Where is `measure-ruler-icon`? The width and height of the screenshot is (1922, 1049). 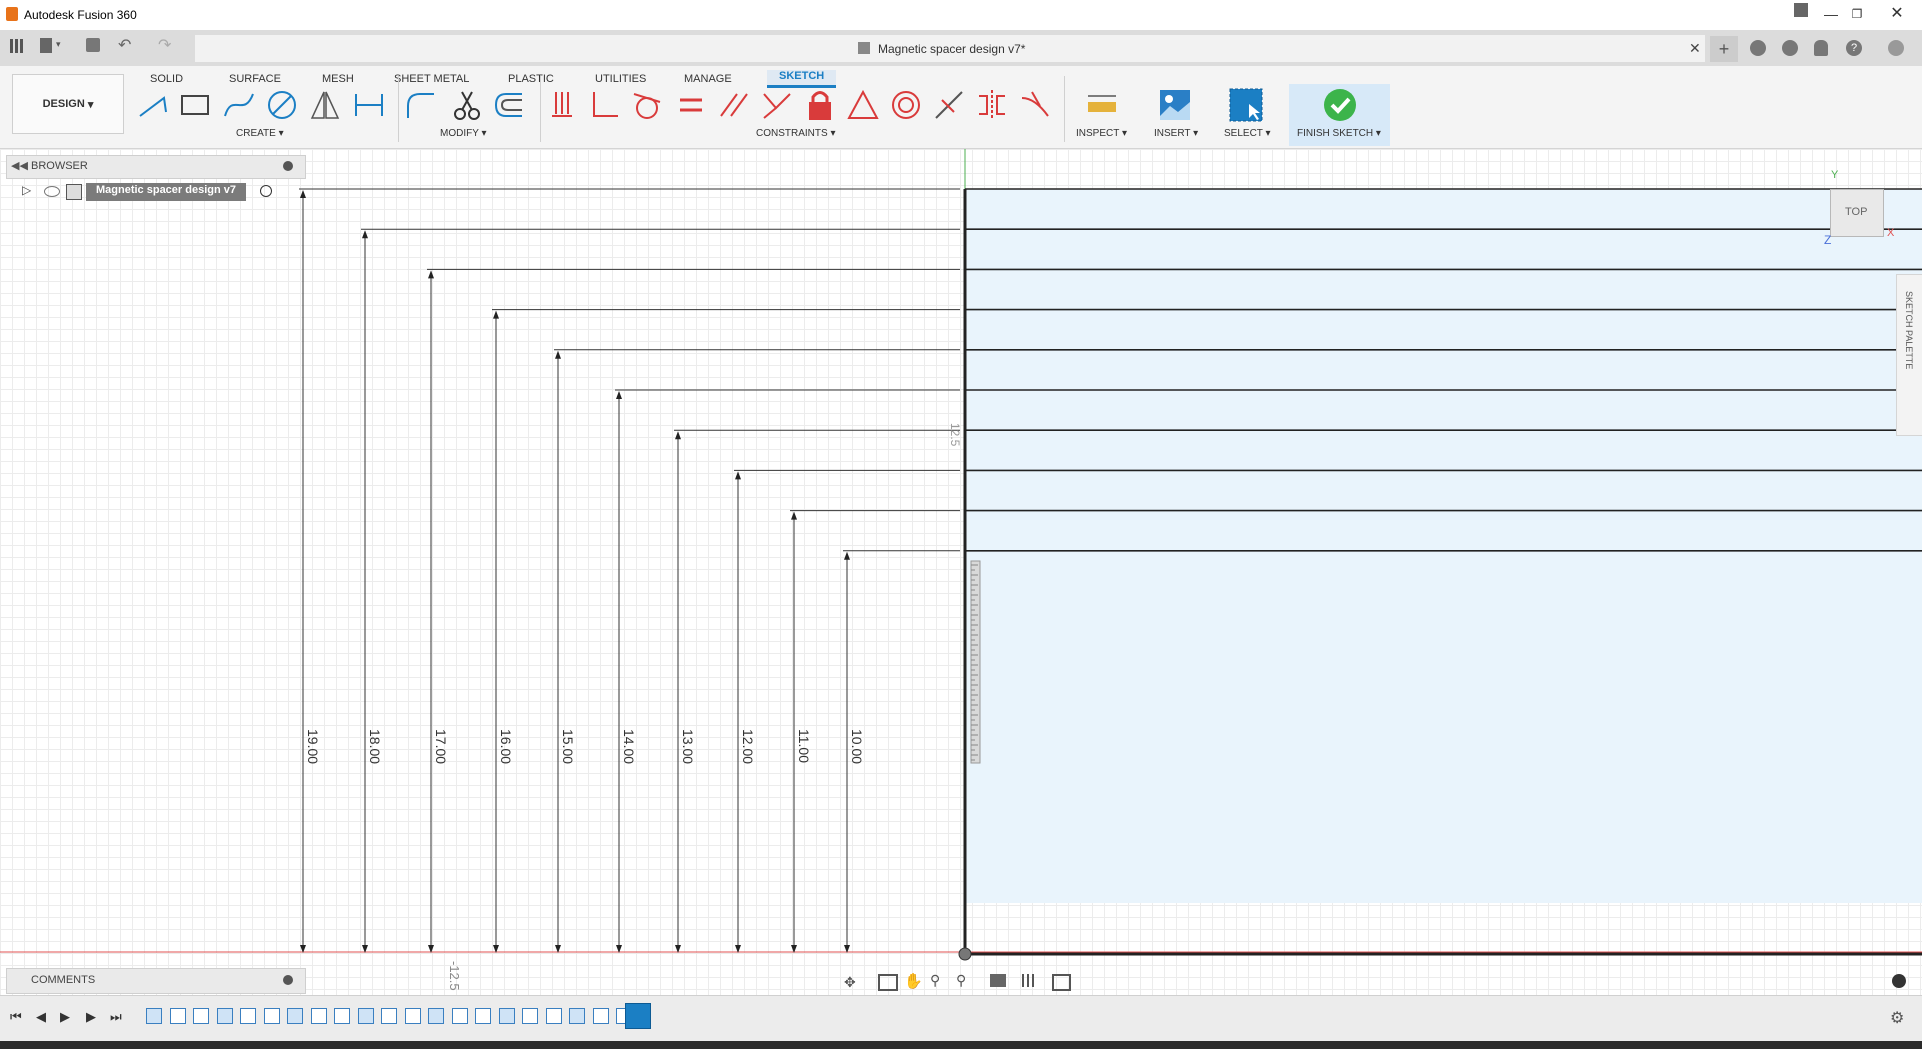 measure-ruler-icon is located at coordinates (1102, 105).